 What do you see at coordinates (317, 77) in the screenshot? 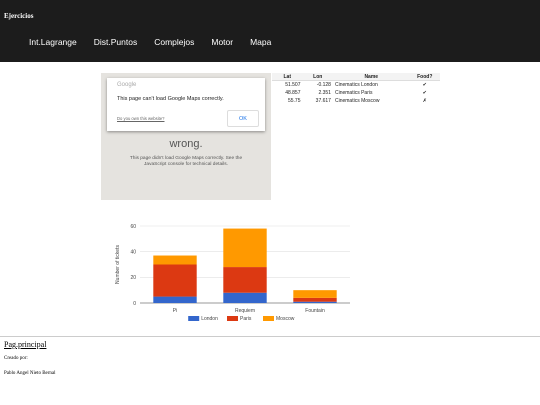
I see `col-lon: Lon` at bounding box center [317, 77].